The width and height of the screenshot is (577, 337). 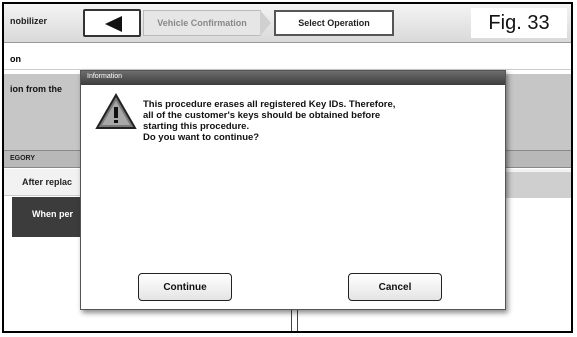 I want to click on breadcrumb-select-operation: Select Operation, so click(x=334, y=23).